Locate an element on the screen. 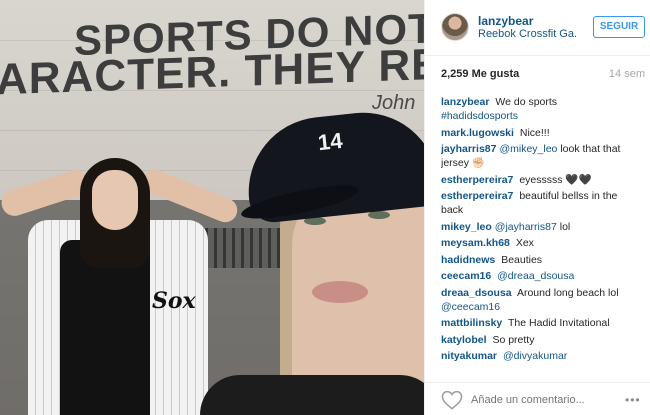  comment-text: The Hadid Invitational is located at coordinates (559, 323).